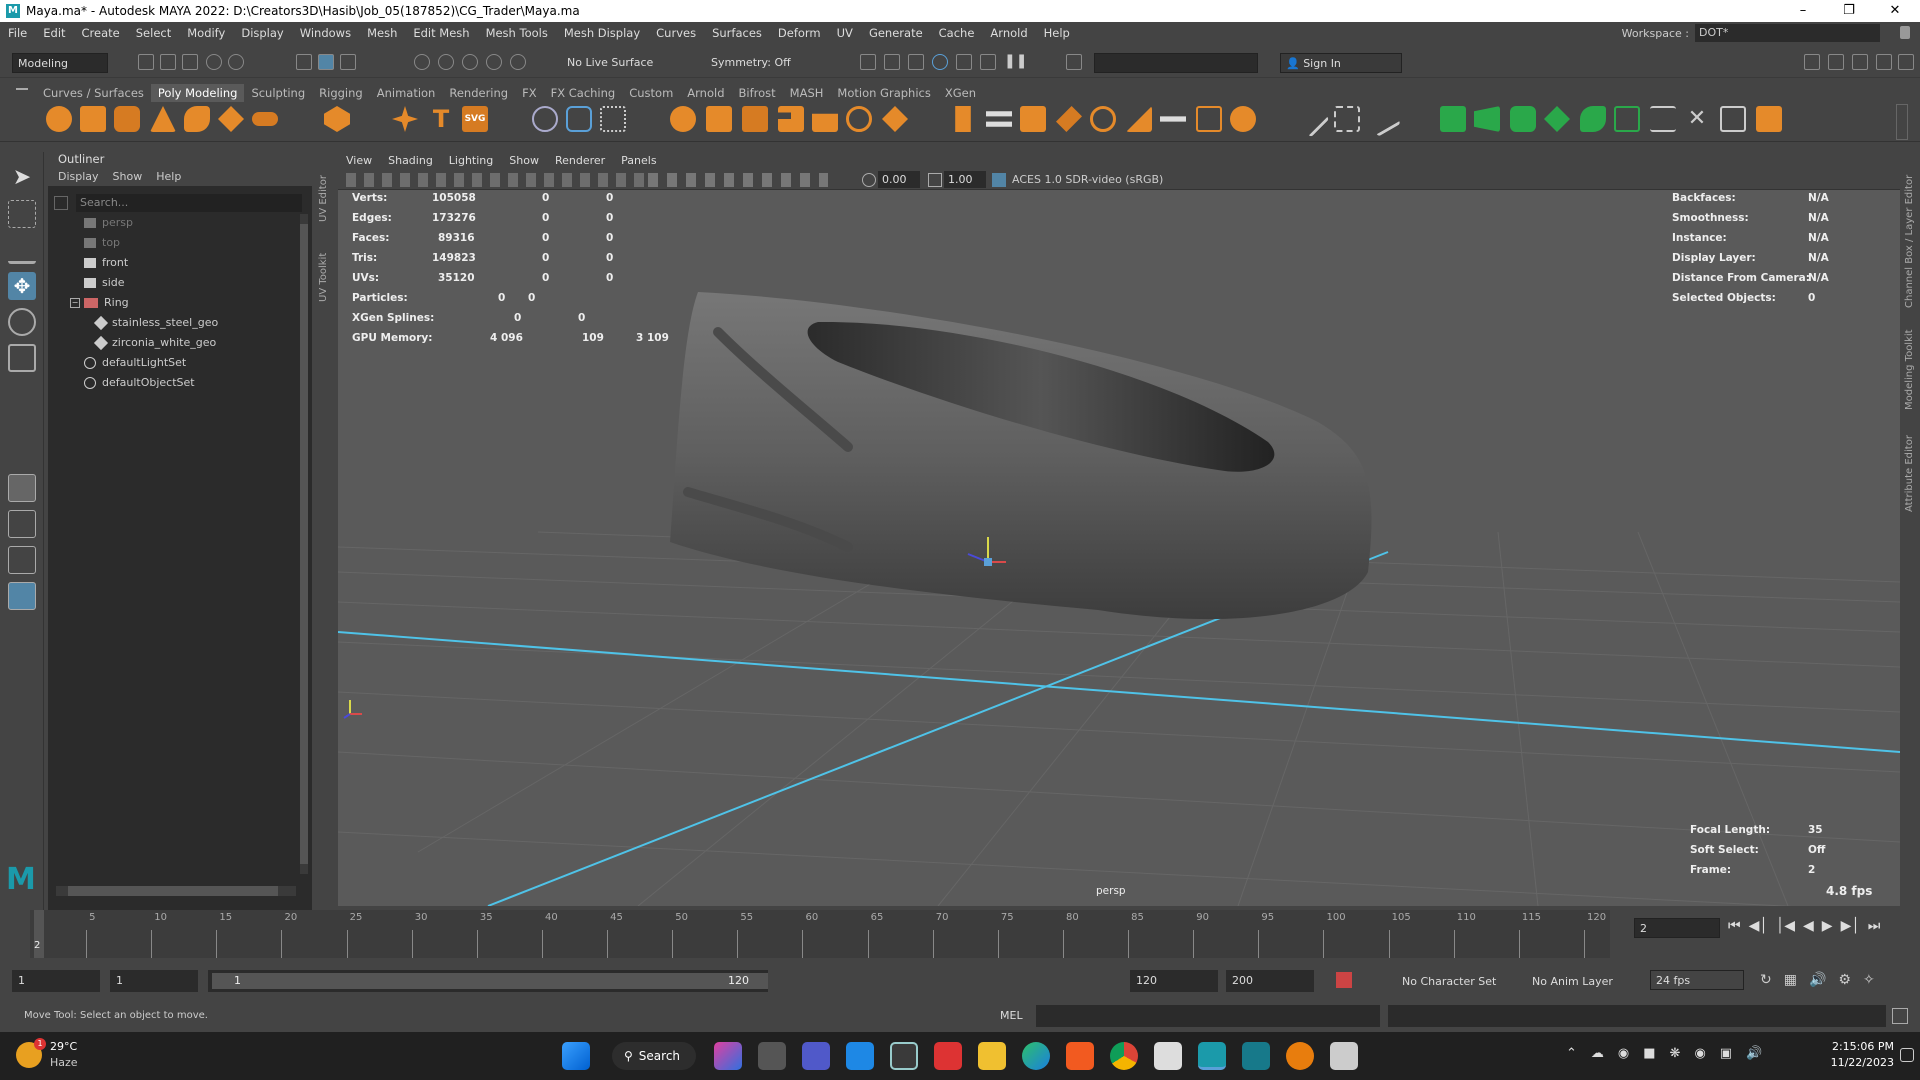 The height and width of the screenshot is (1080, 1920). What do you see at coordinates (916, 62) in the screenshot?
I see `ipr-render-icon` at bounding box center [916, 62].